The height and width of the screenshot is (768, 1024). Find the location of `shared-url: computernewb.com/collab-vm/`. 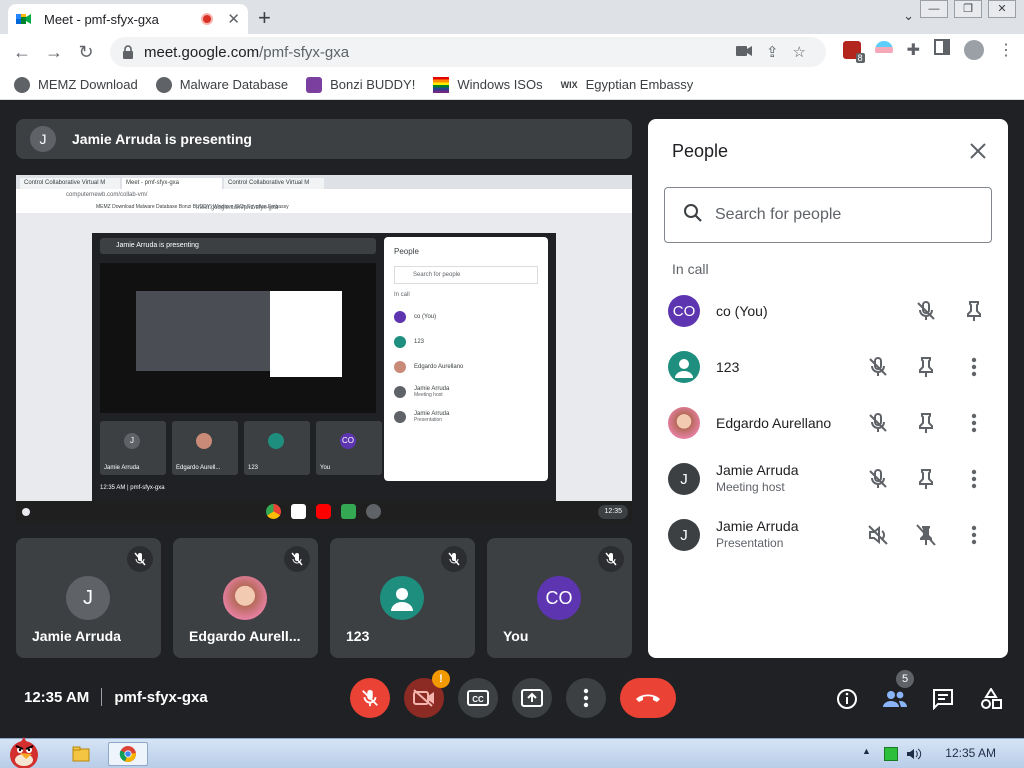

shared-url: computernewb.com/collab-vm/ is located at coordinates (324, 195).